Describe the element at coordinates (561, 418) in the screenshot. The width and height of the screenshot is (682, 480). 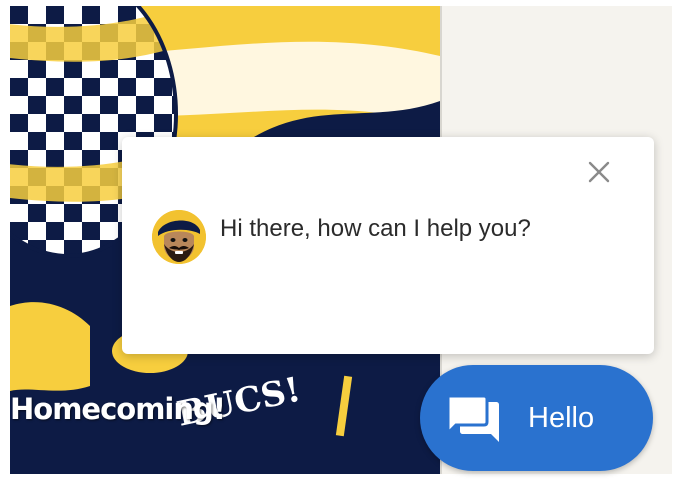
I see `chat-launcher-label: Hello` at that location.